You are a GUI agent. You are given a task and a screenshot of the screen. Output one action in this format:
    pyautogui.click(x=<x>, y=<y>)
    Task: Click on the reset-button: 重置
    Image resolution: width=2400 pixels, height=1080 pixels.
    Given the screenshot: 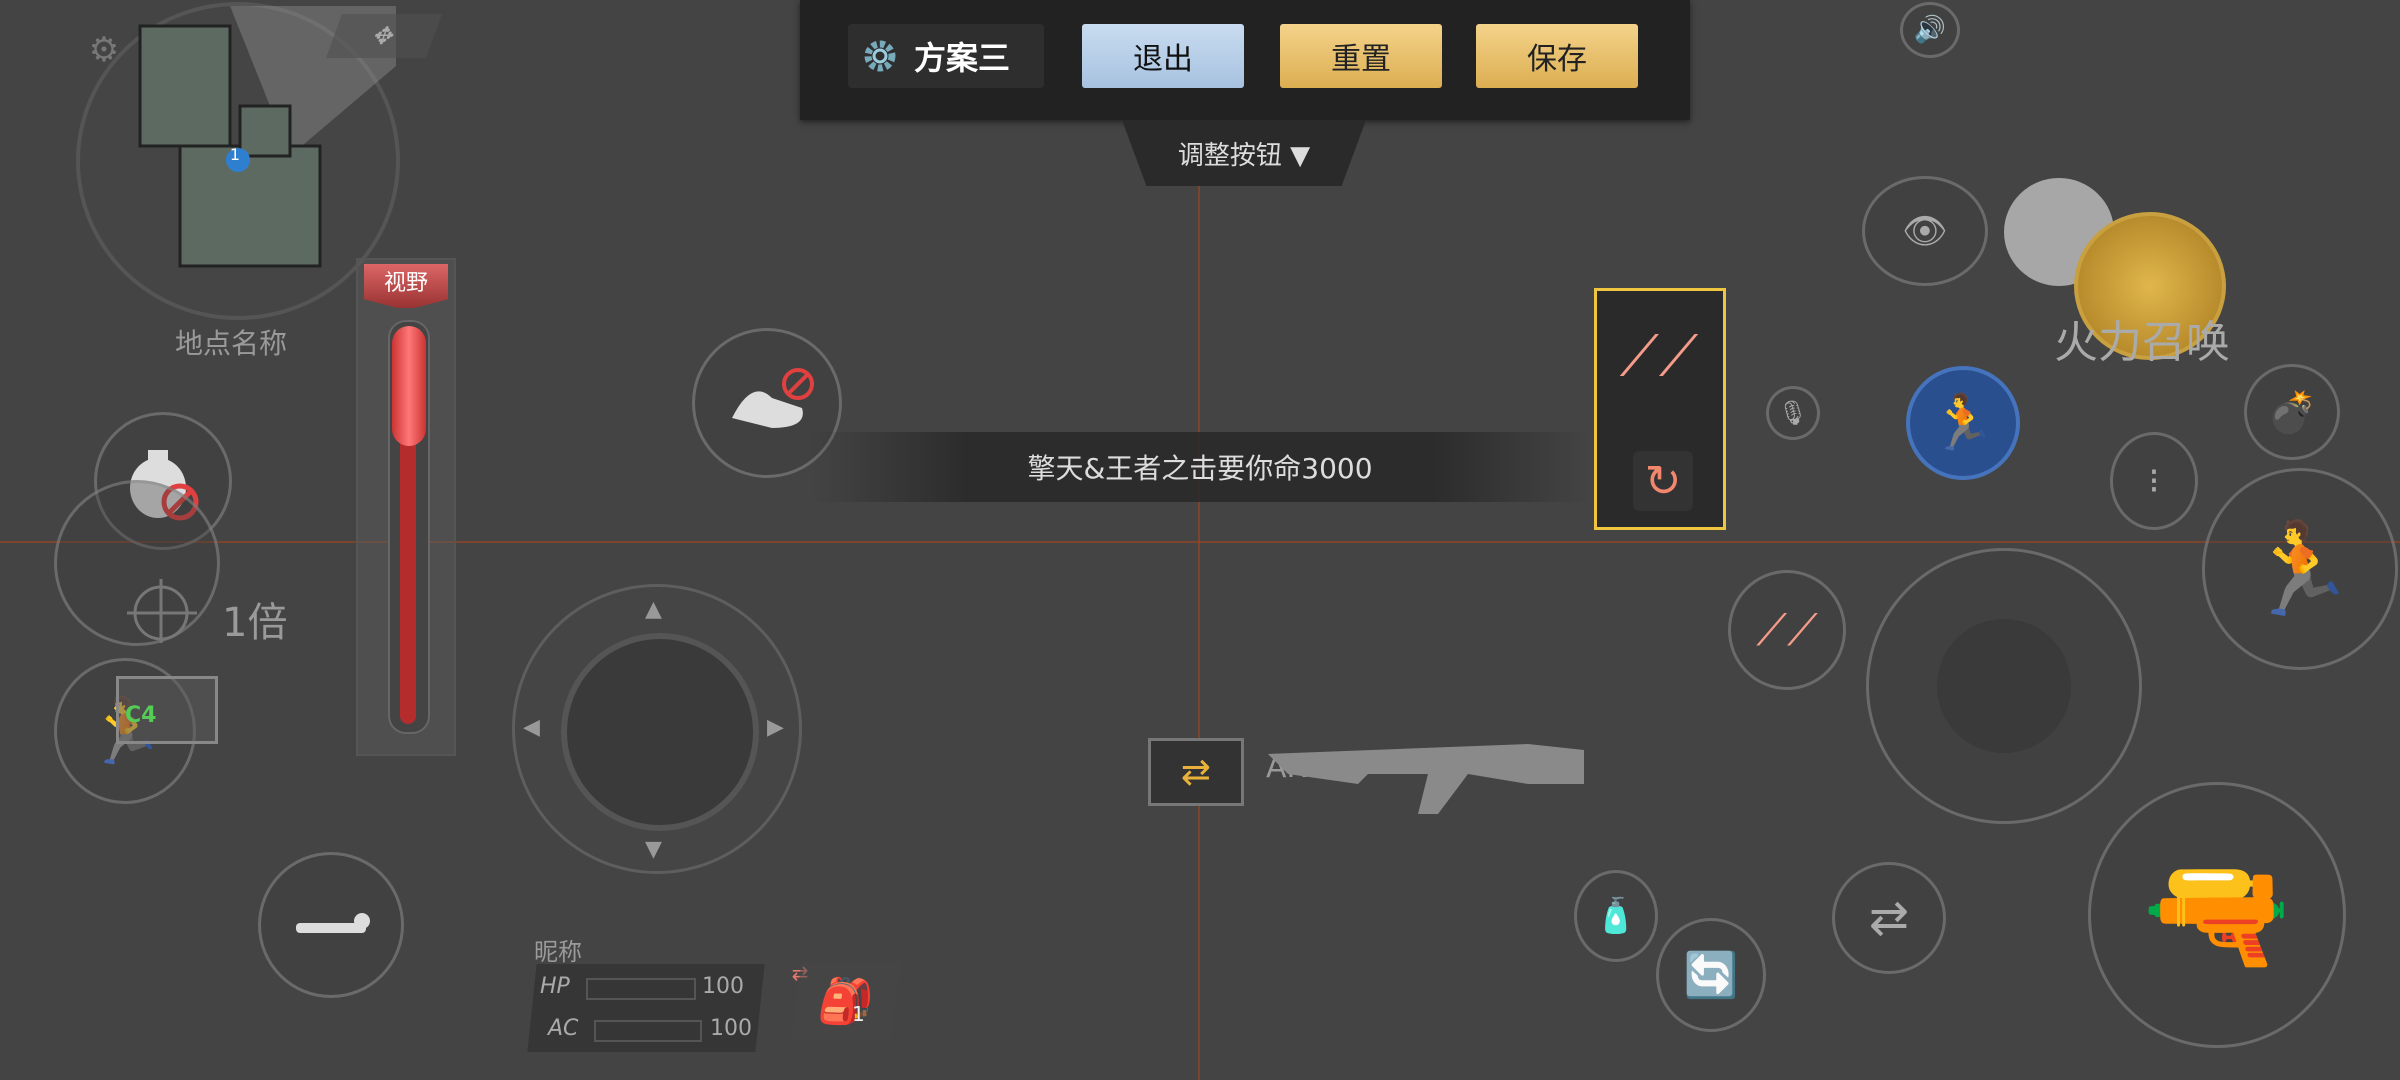 What is the action you would take?
    pyautogui.click(x=1361, y=56)
    